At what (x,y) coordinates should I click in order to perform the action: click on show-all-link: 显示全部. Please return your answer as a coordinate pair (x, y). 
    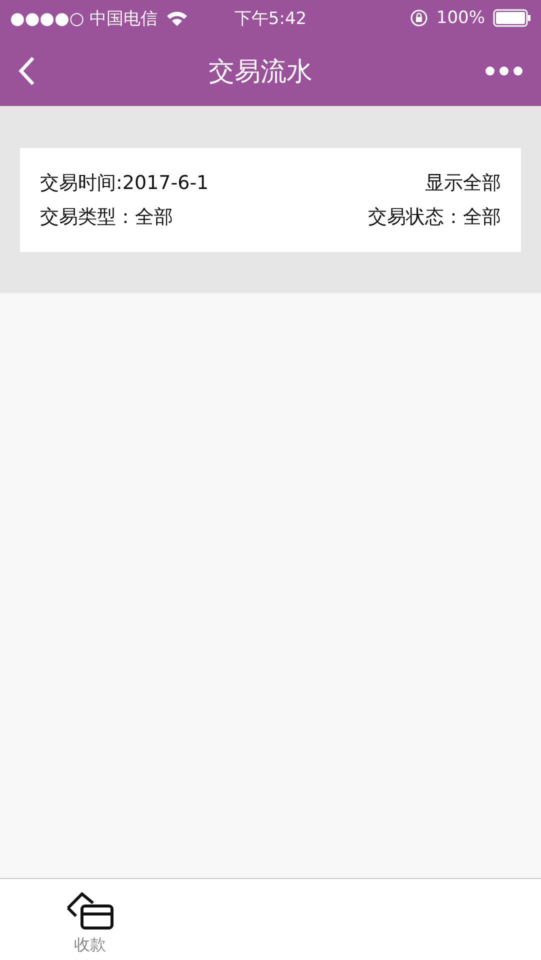
    Looking at the image, I should click on (463, 183).